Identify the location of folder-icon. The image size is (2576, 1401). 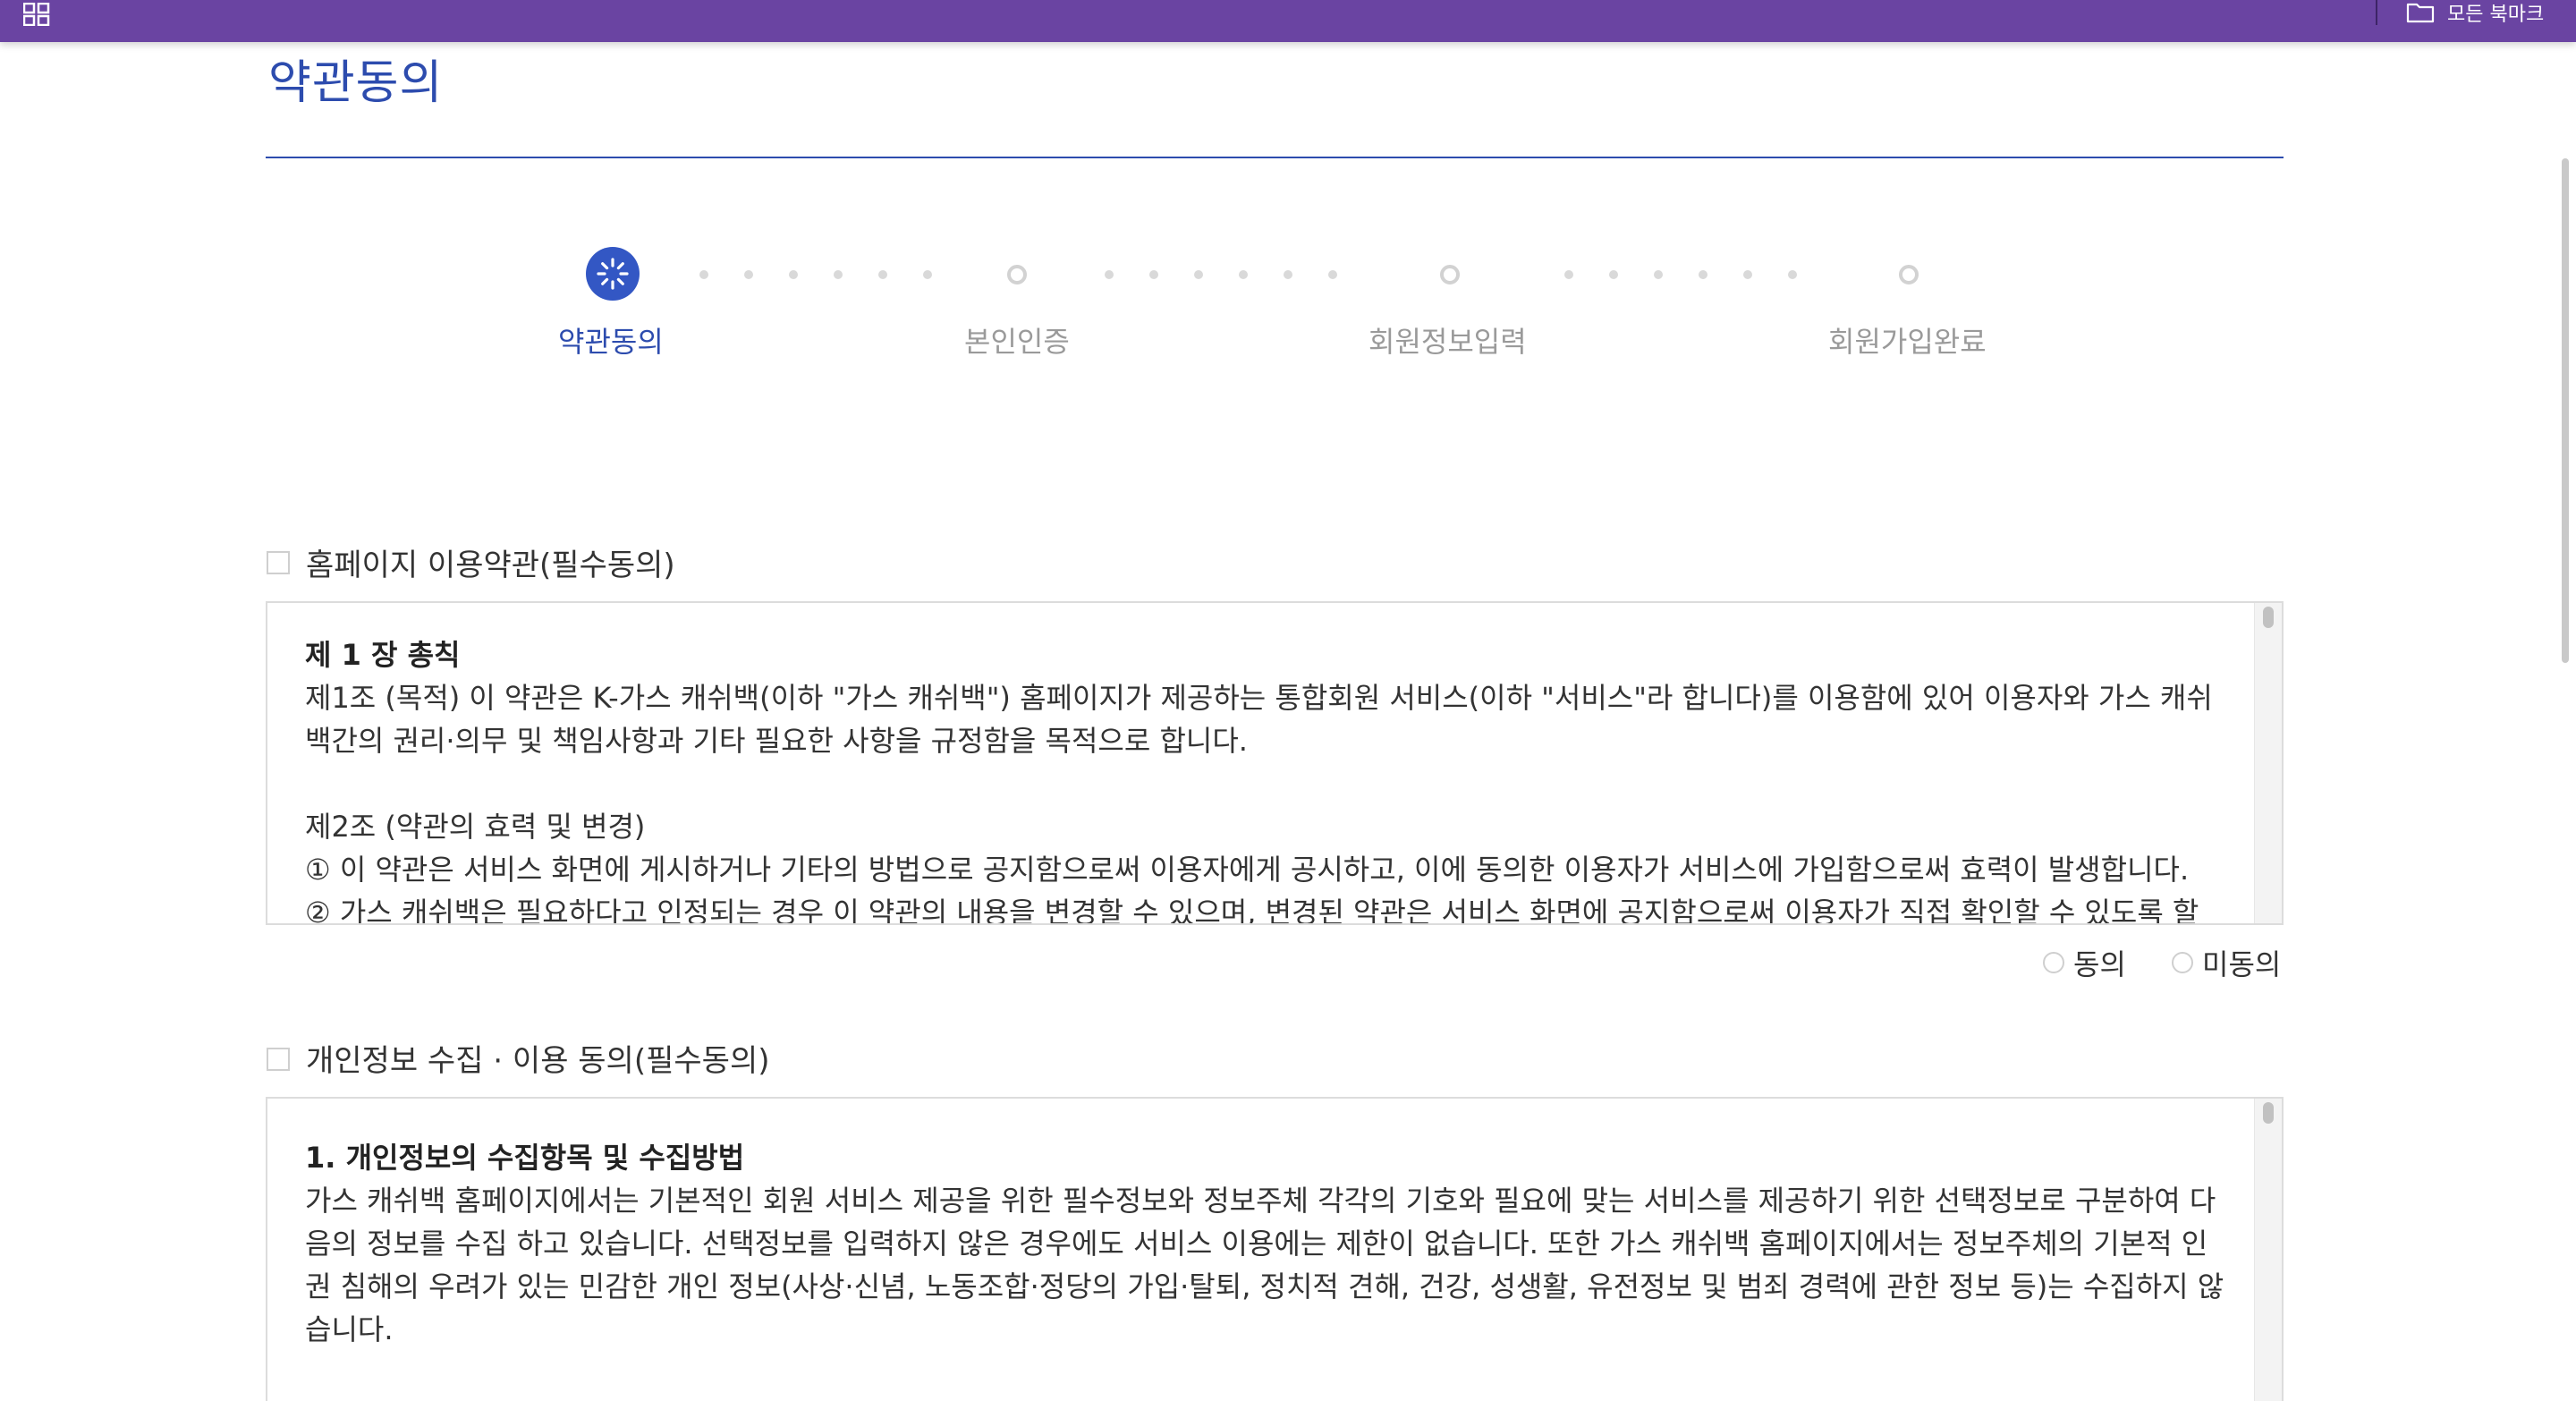
(2420, 13).